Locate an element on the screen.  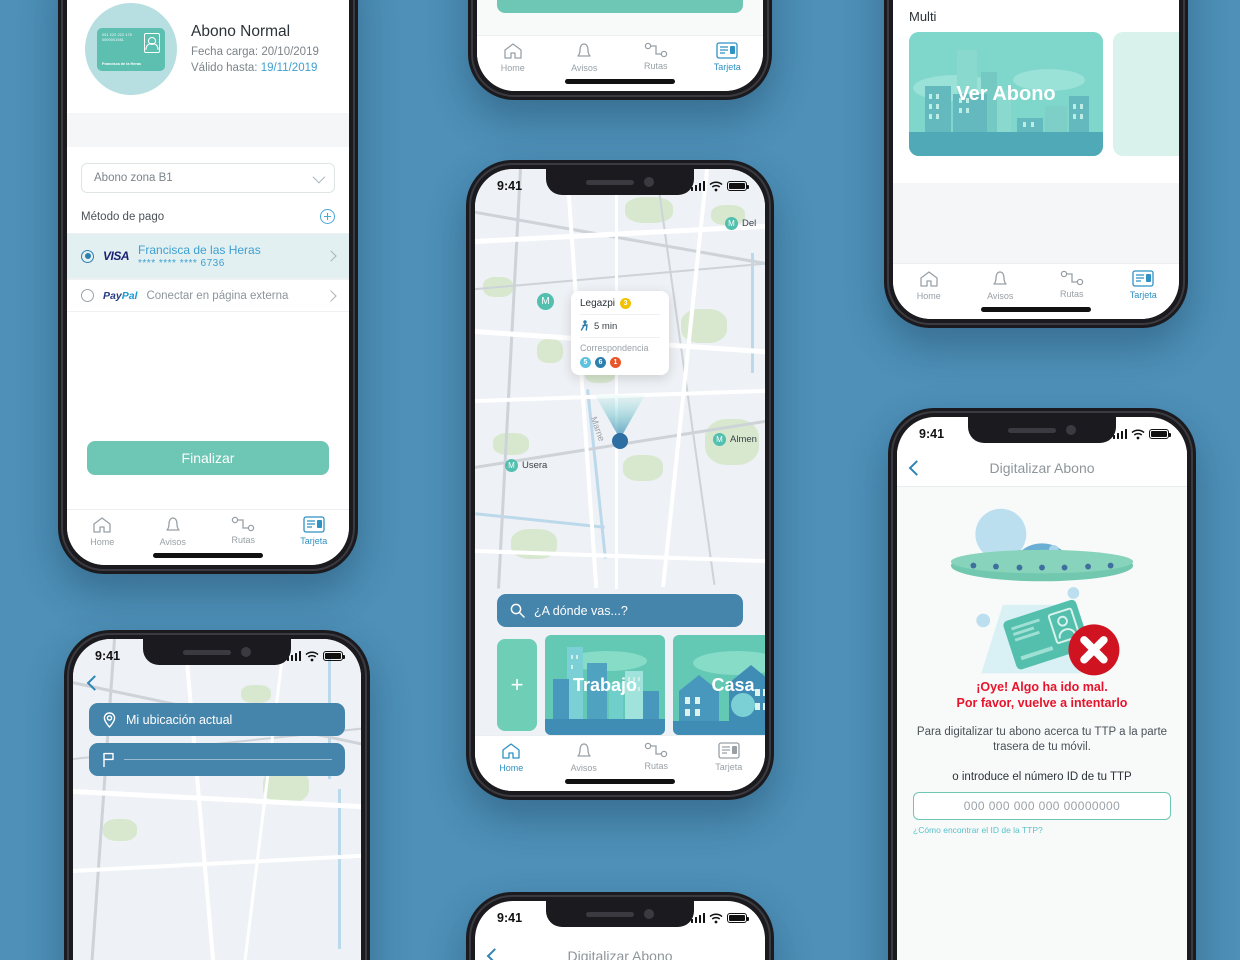
zone-select: Abono zona B1 is located at coordinates (208, 178).